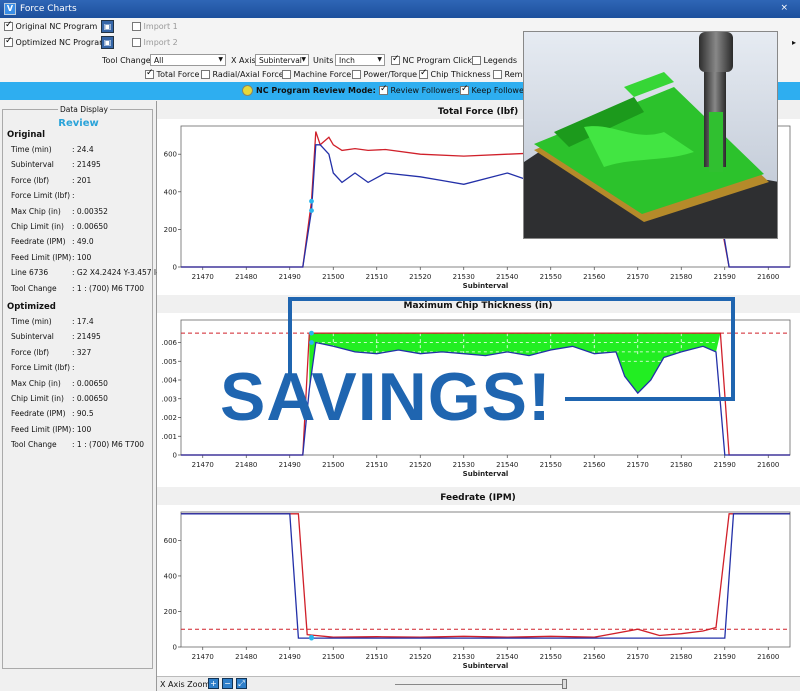 This screenshot has width=800, height=691. Describe the element at coordinates (386, 397) in the screenshot. I see `savings-callout: SAVINGS!` at that location.